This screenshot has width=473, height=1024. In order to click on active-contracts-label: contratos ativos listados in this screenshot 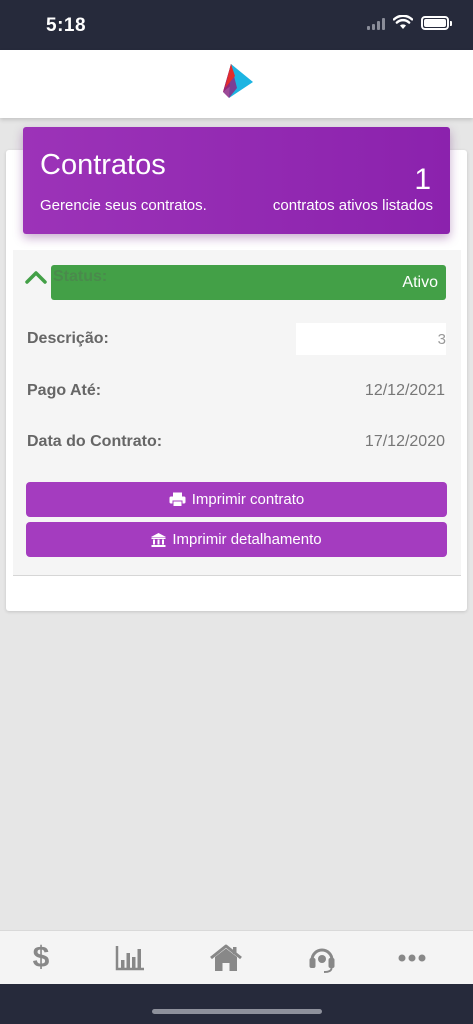, I will do `click(352, 205)`.